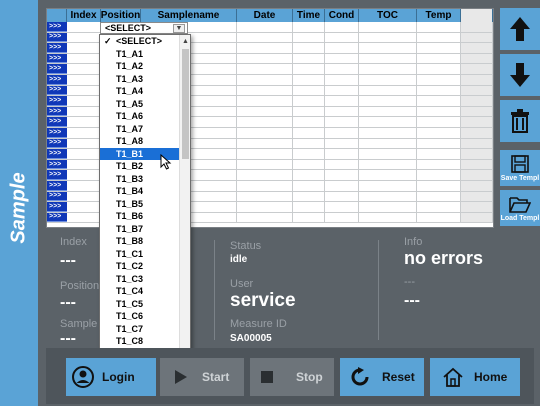 This screenshot has width=540, height=406. Describe the element at coordinates (185, 41) in the screenshot. I see `scroll-up-icon: ▲` at that location.